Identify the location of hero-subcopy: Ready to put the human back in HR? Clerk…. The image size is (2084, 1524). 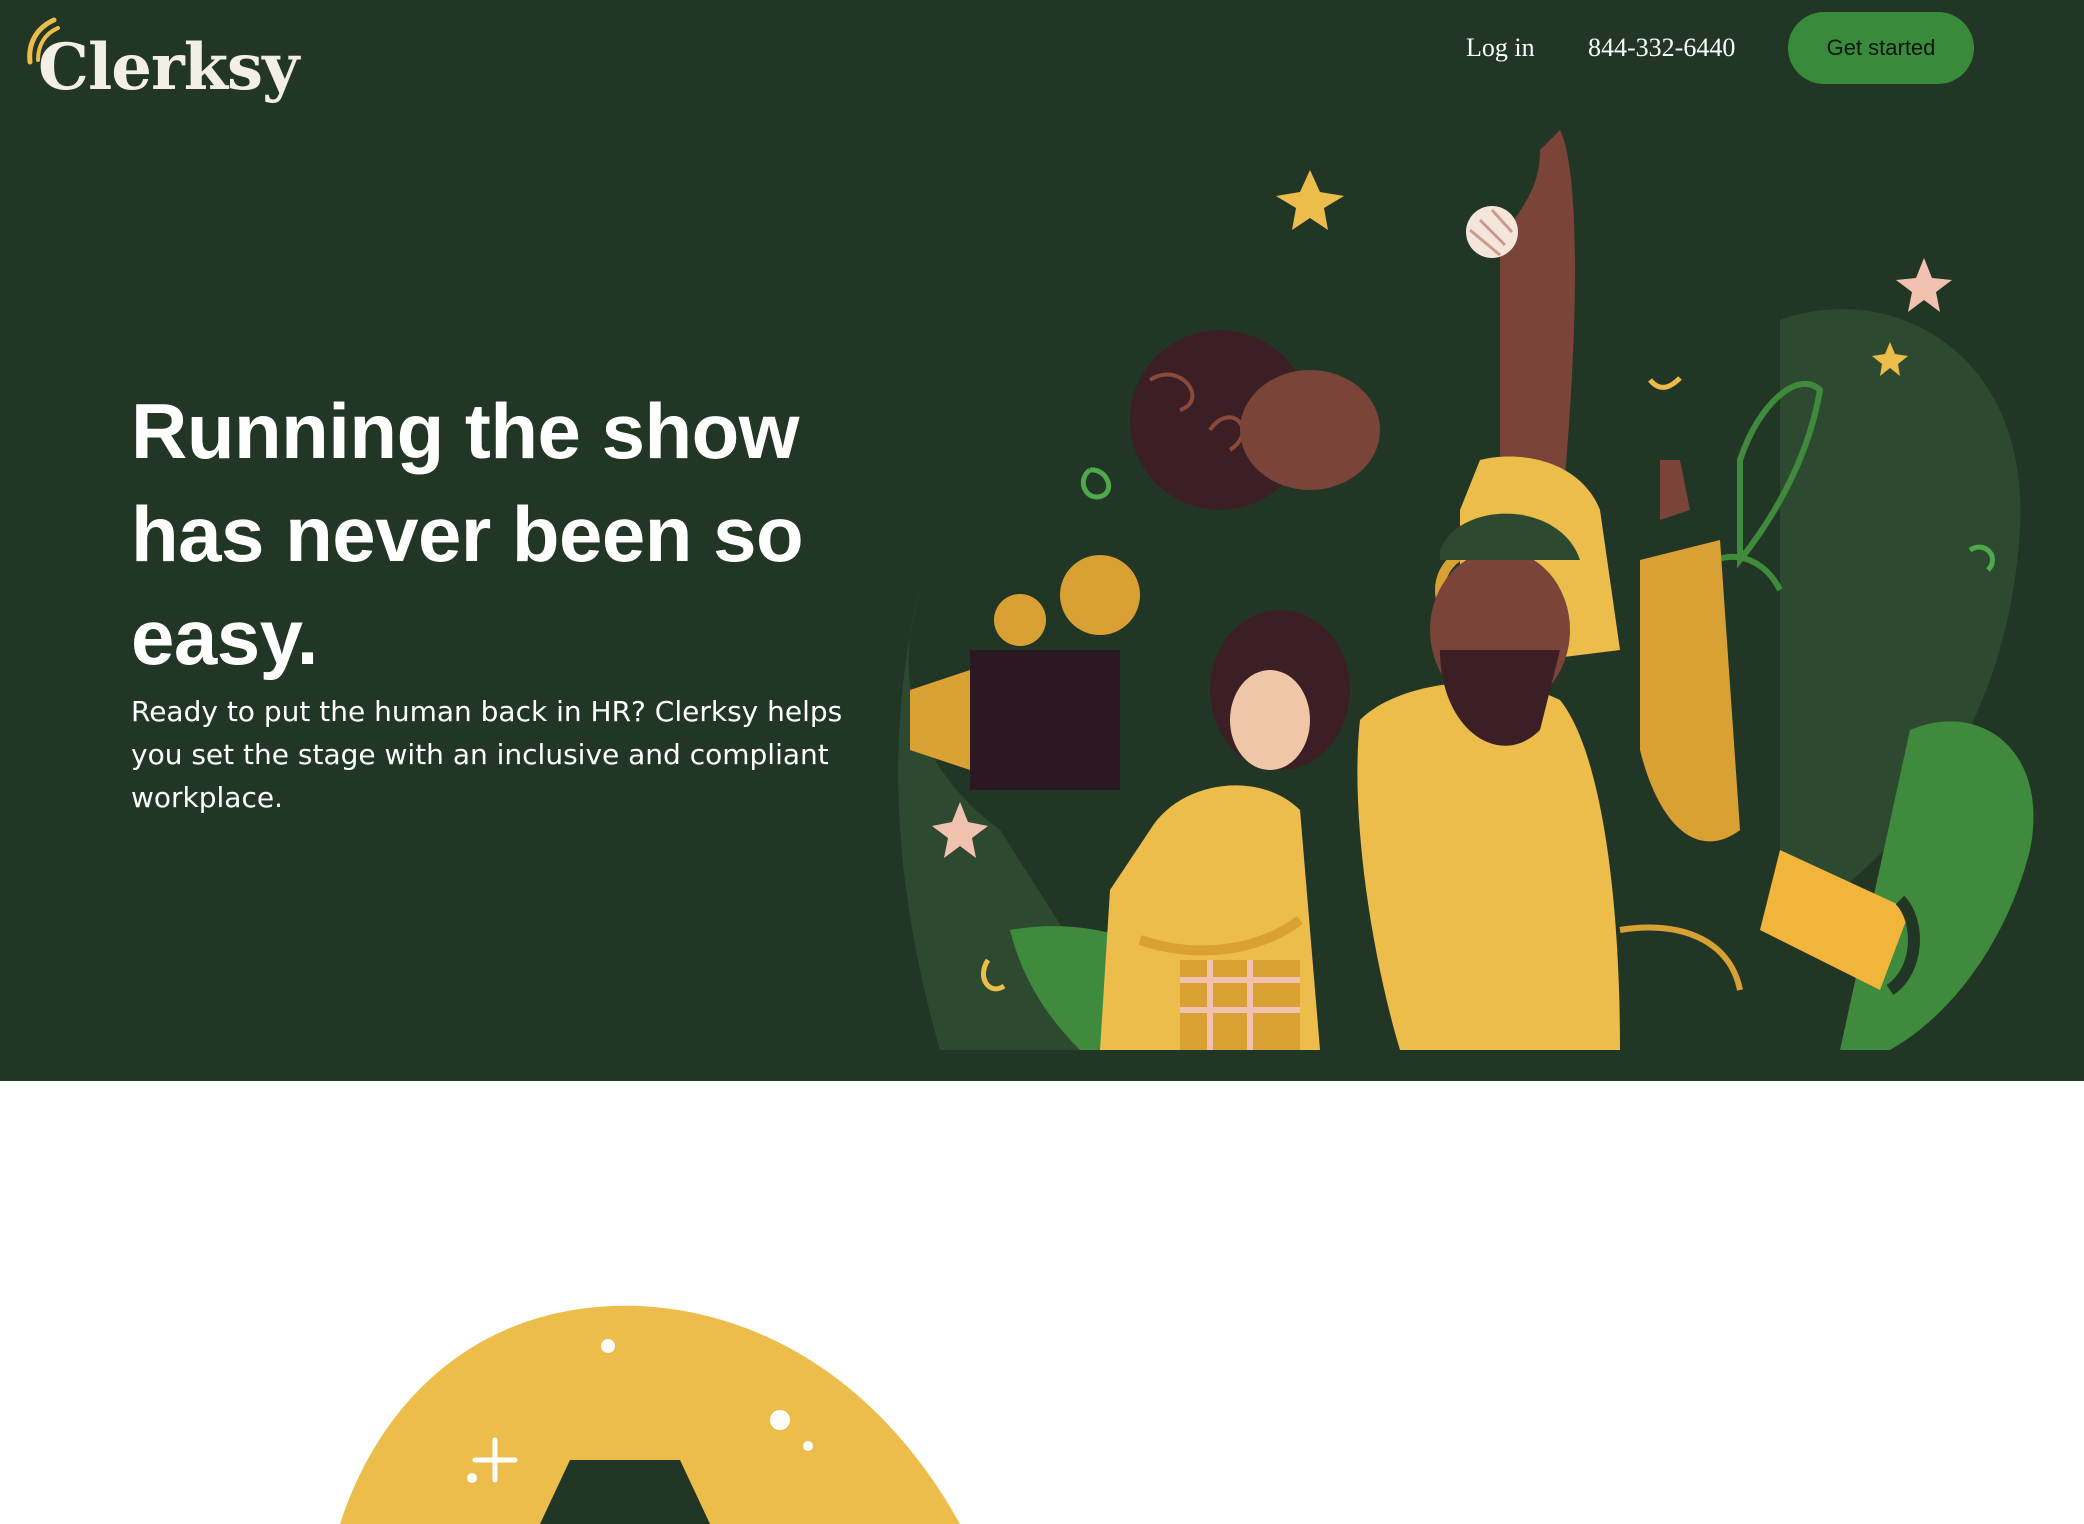
(487, 754).